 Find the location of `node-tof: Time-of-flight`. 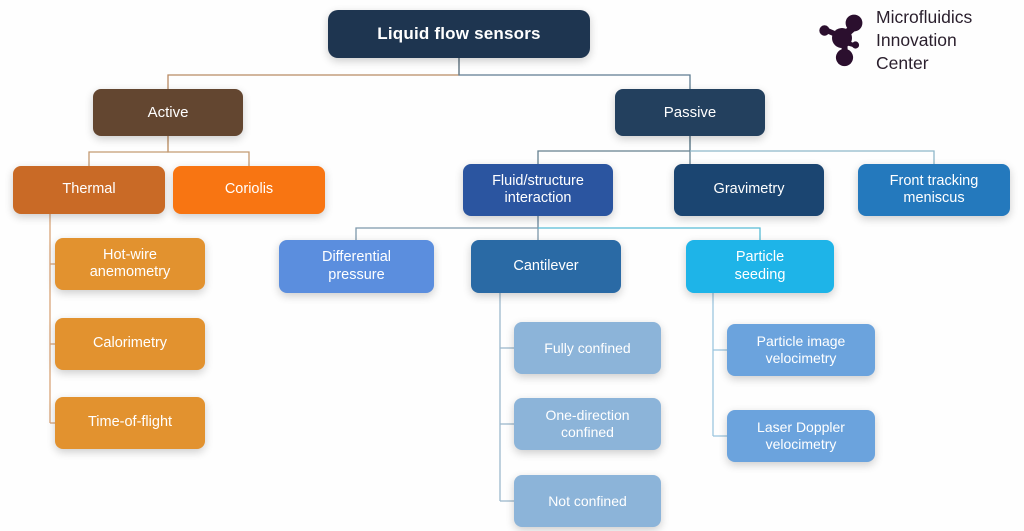

node-tof: Time-of-flight is located at coordinates (130, 423).